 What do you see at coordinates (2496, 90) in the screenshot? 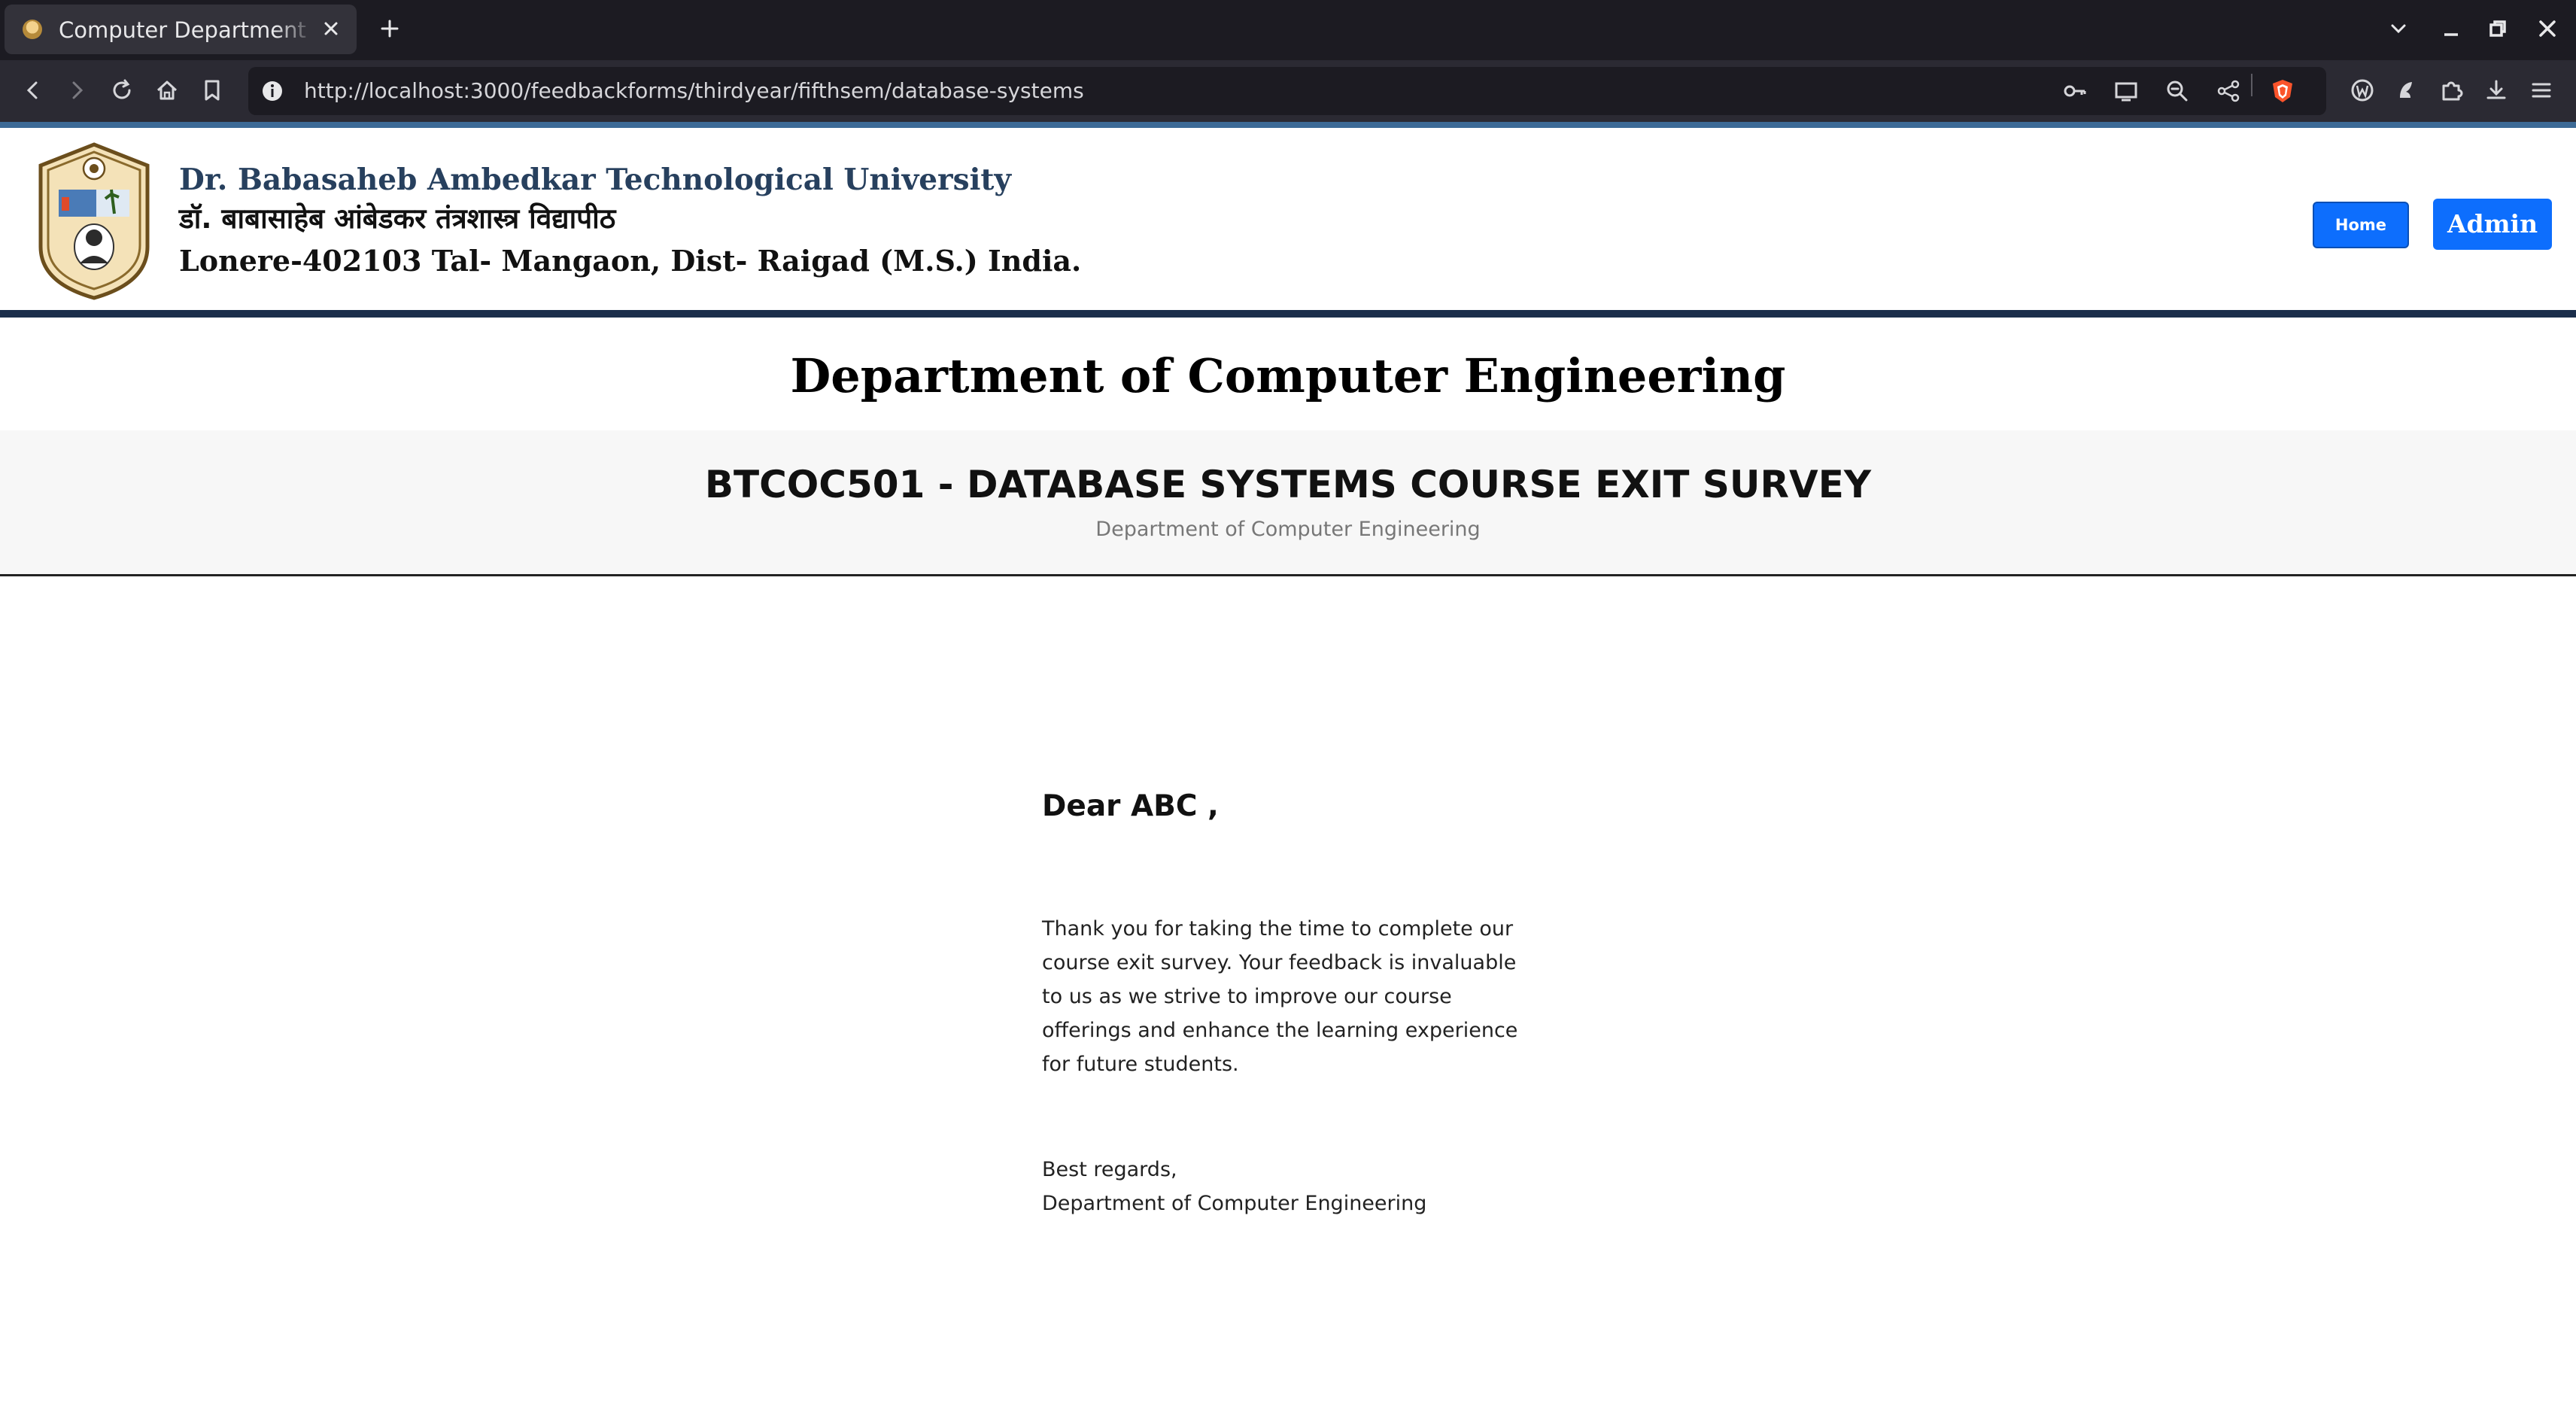
I see `download-icon` at bounding box center [2496, 90].